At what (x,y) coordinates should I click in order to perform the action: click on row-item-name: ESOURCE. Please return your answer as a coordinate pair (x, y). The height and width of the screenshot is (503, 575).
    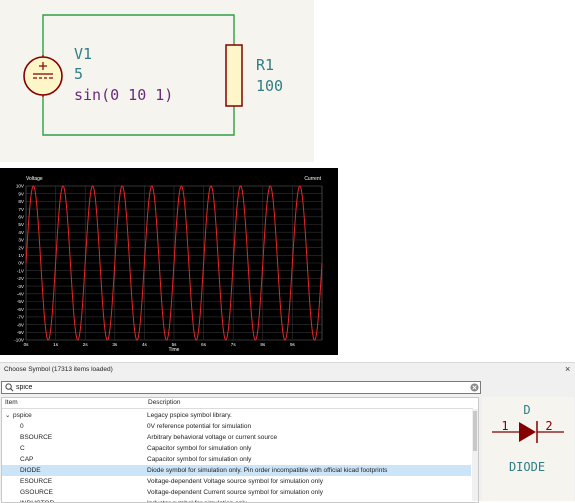
    Looking at the image, I should click on (36, 481).